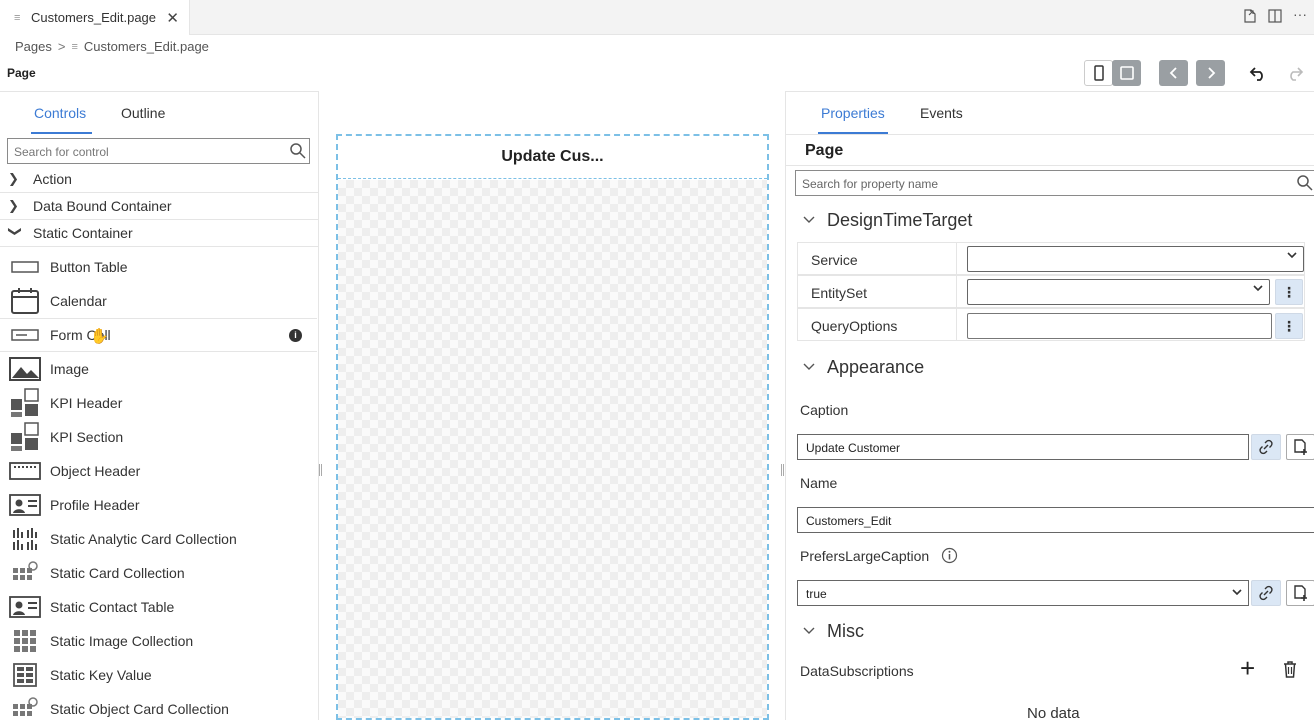  Describe the element at coordinates (158, 437) in the screenshot. I see `control-kpi-section: KPI Section` at that location.